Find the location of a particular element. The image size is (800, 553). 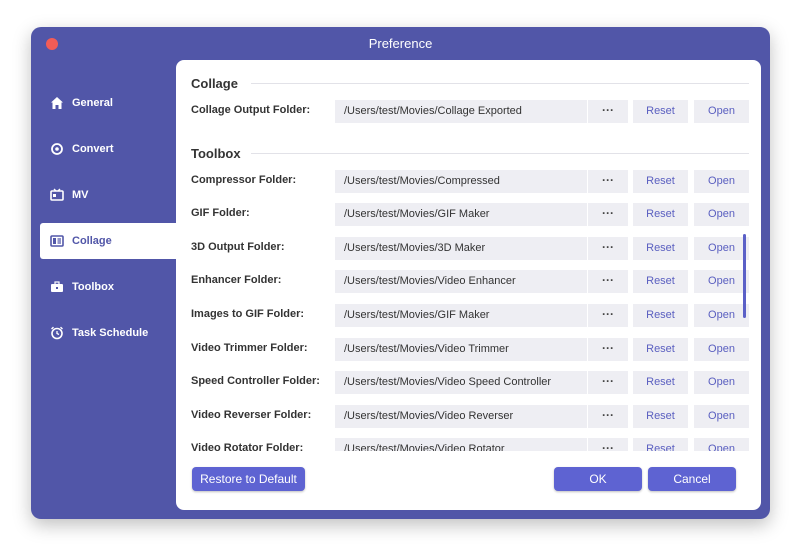

sidebar-item-label: Convert is located at coordinates (93, 149).